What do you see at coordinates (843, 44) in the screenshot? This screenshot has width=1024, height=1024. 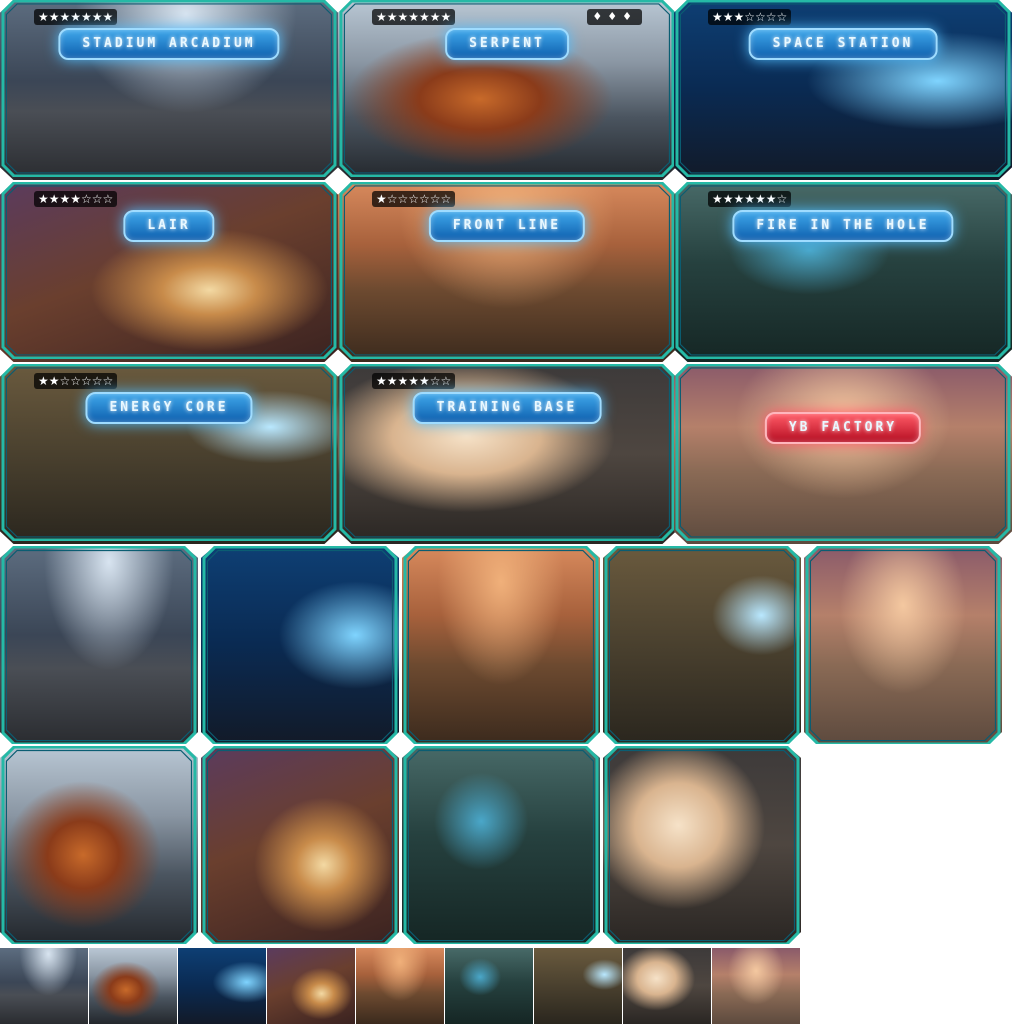 I see `level-title: Space Station` at bounding box center [843, 44].